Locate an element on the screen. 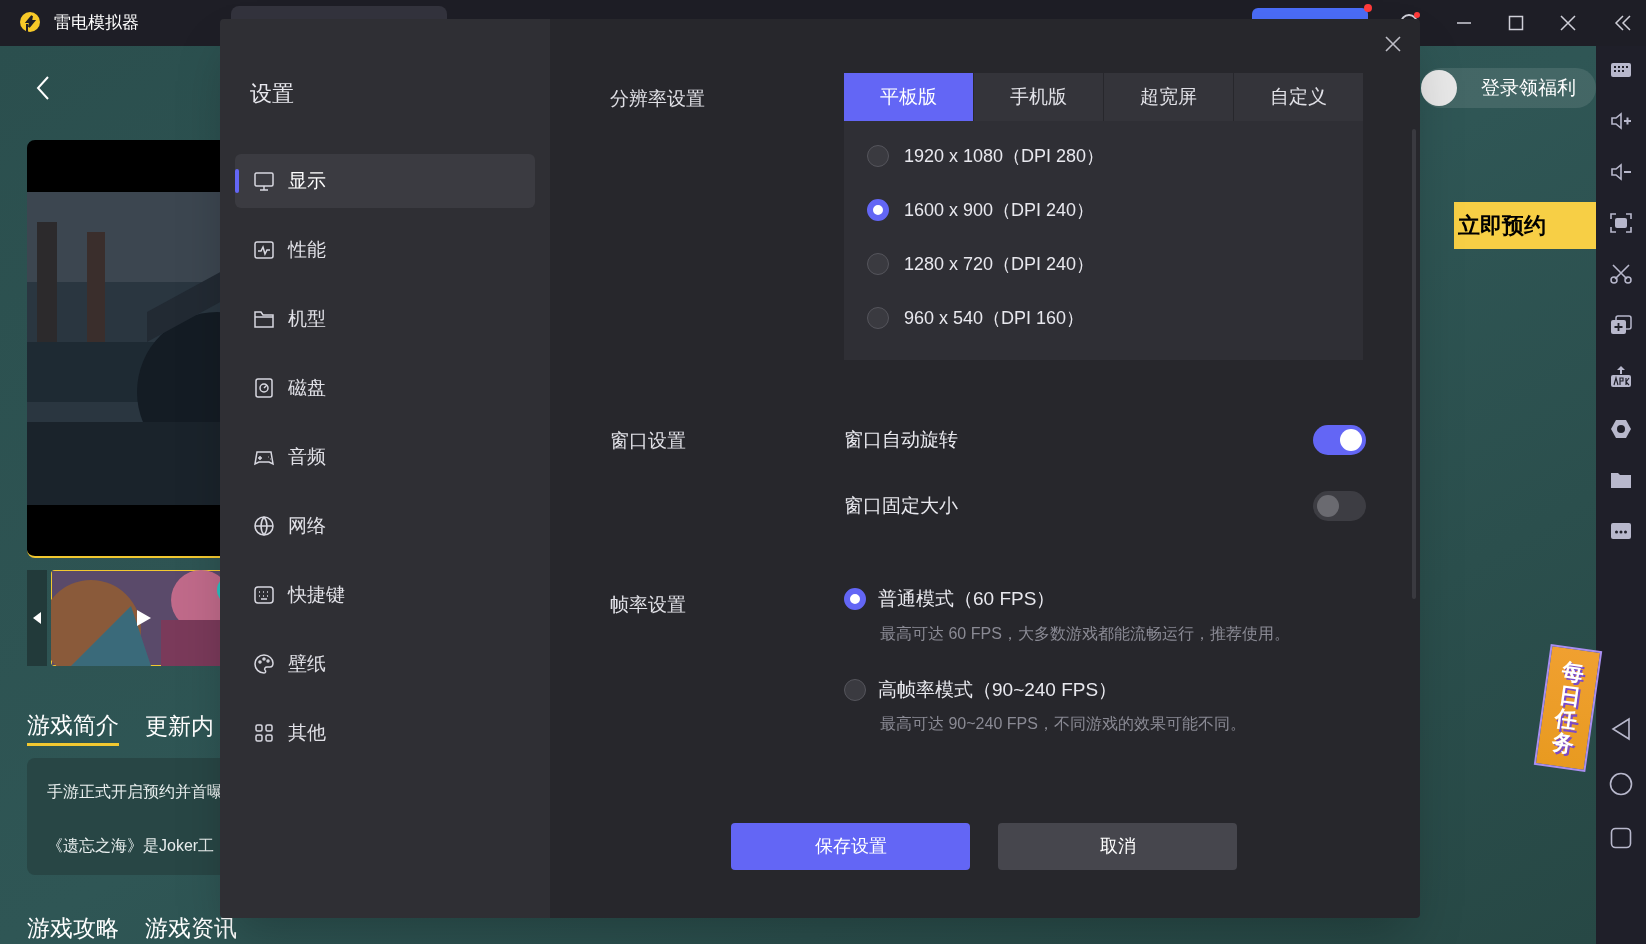 The width and height of the screenshot is (1646, 944). apk-install-icon is located at coordinates (1621, 377).